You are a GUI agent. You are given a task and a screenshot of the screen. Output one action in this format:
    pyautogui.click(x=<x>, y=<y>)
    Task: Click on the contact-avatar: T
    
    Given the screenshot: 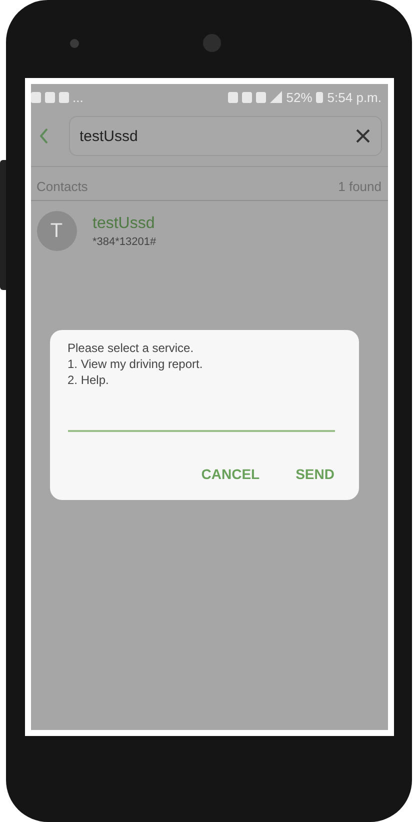 What is the action you would take?
    pyautogui.click(x=56, y=231)
    